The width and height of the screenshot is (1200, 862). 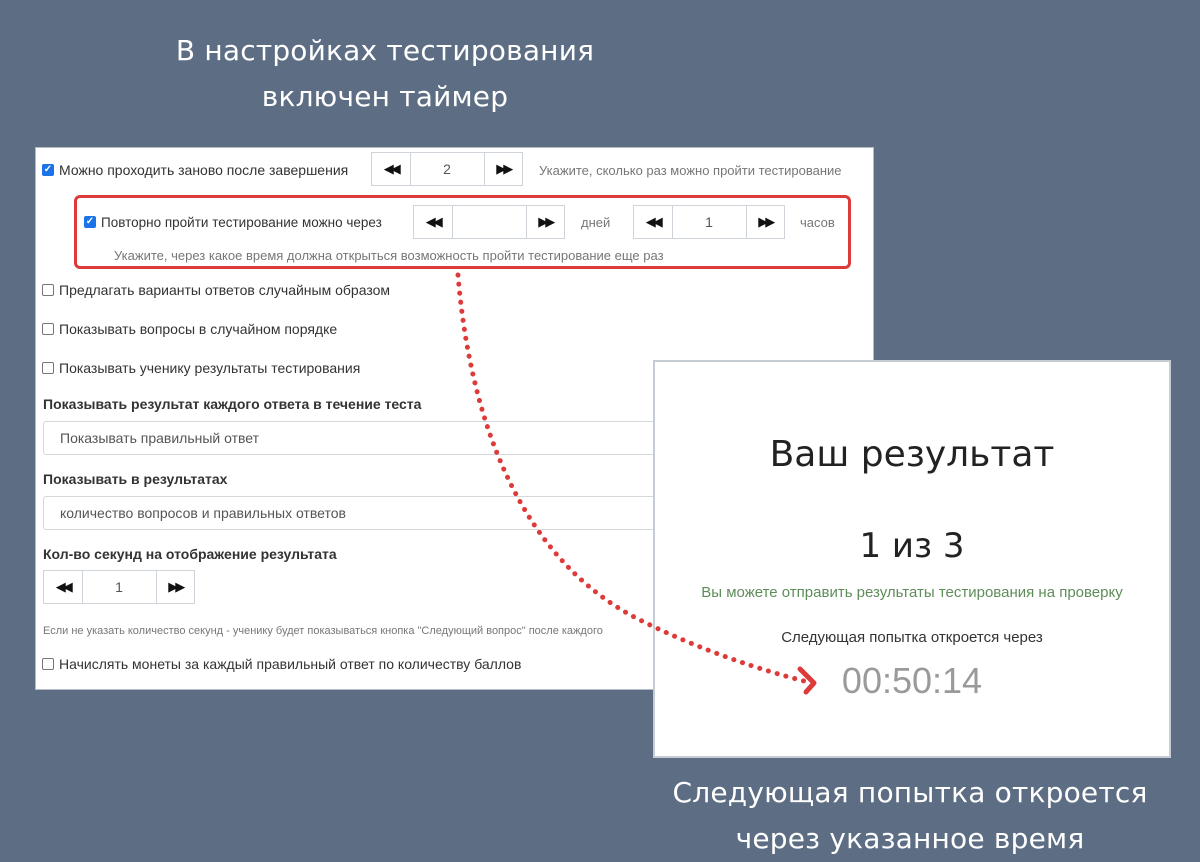 I want to click on days-increment-button: ▶▶, so click(x=546, y=222).